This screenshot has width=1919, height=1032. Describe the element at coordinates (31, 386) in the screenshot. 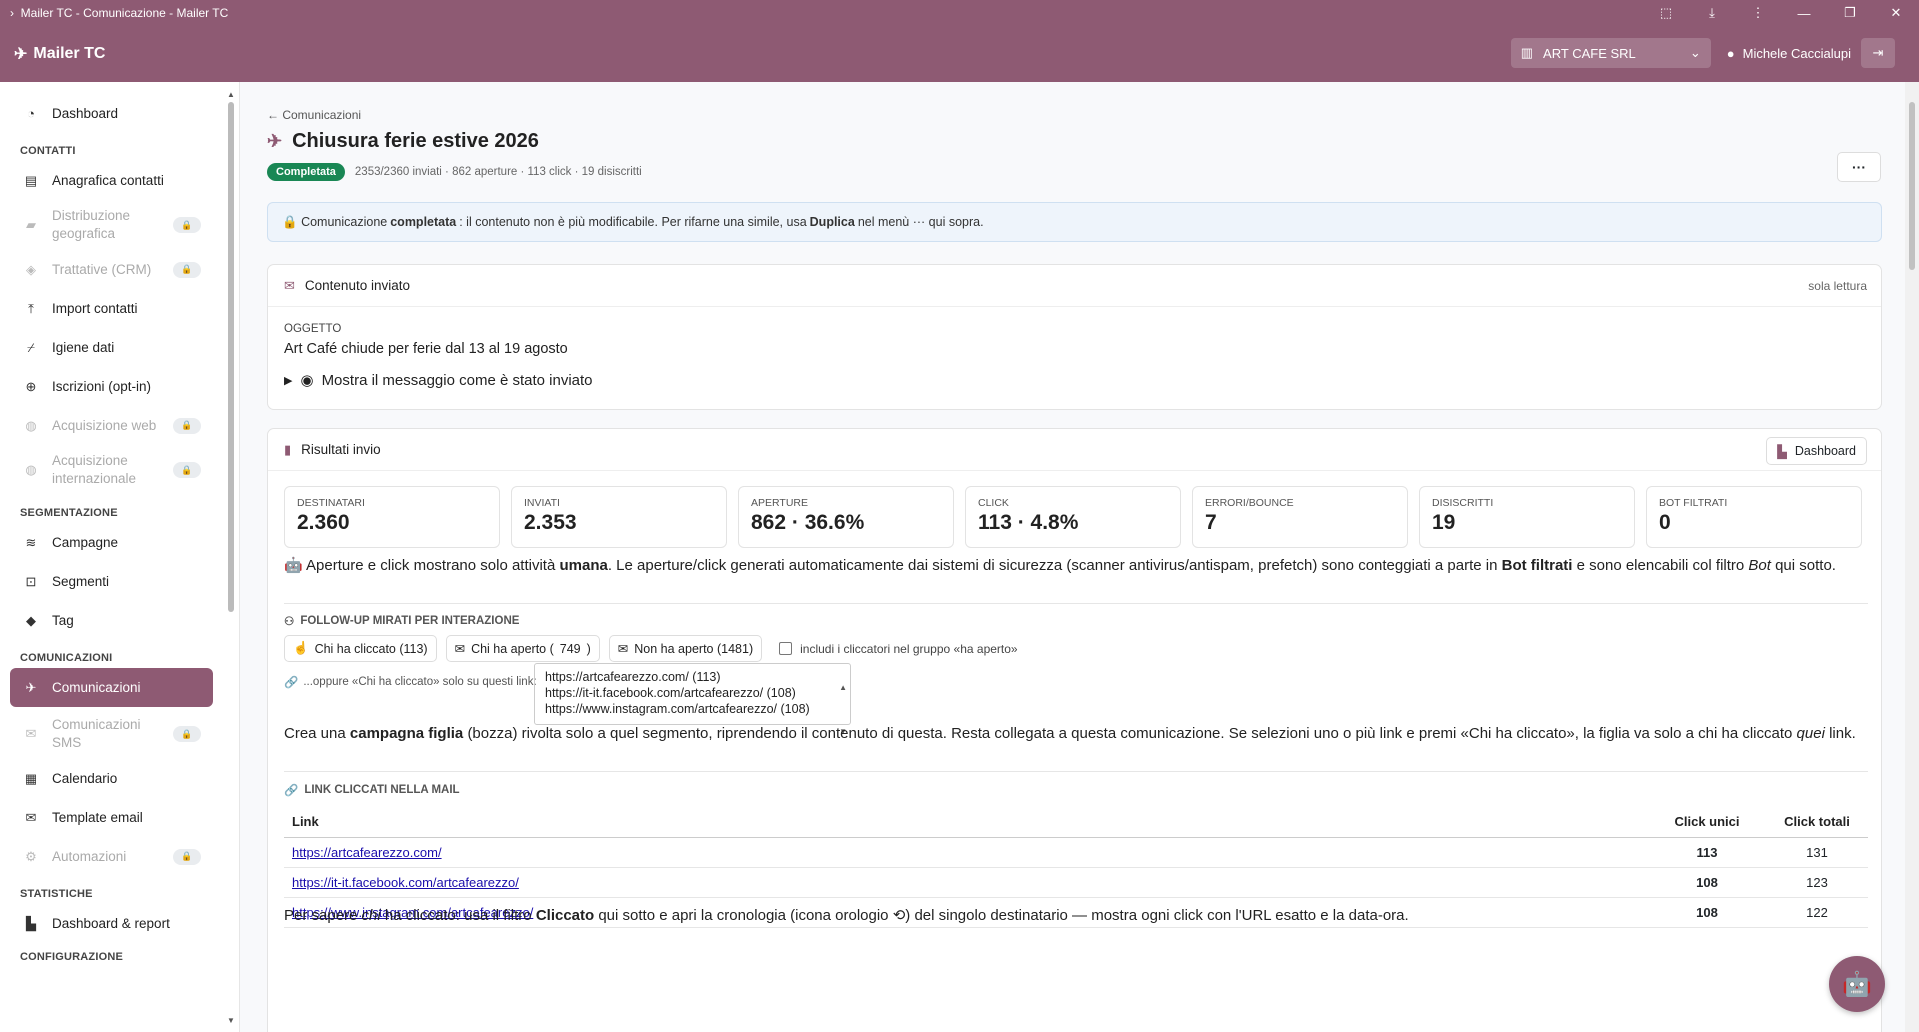

I see `user-plus-icon: ⊕` at that location.